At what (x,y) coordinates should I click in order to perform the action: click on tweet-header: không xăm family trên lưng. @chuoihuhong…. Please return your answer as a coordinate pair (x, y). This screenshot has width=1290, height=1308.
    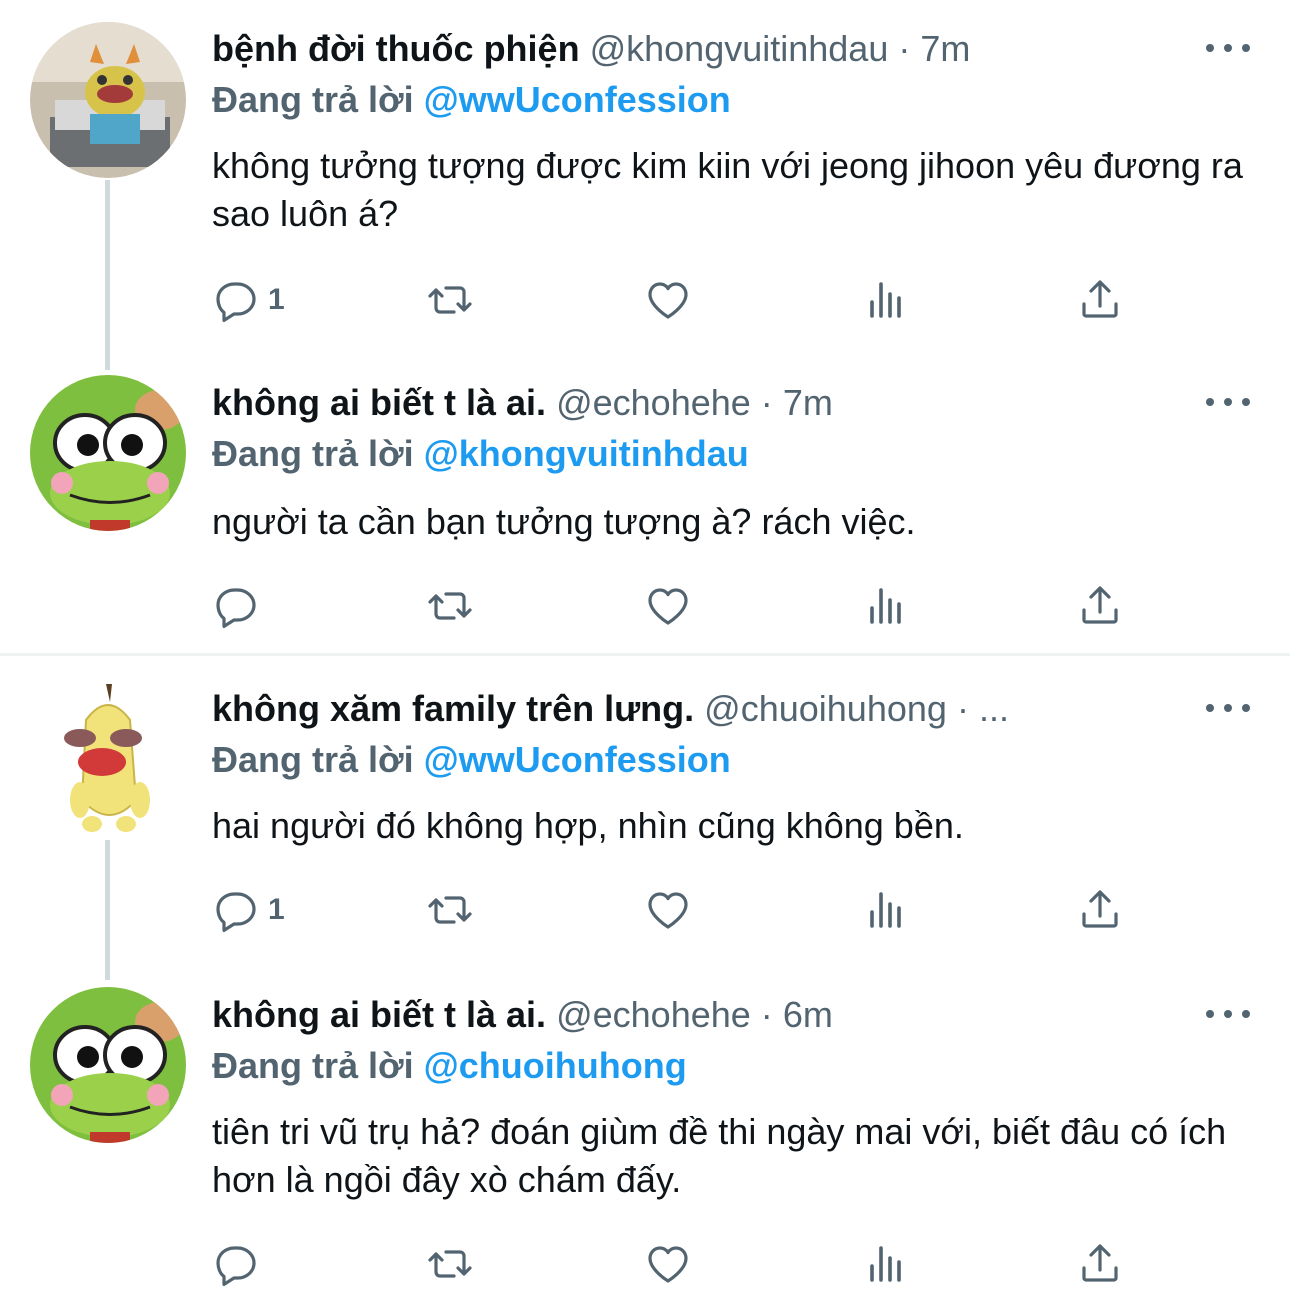
    Looking at the image, I should click on (610, 709).